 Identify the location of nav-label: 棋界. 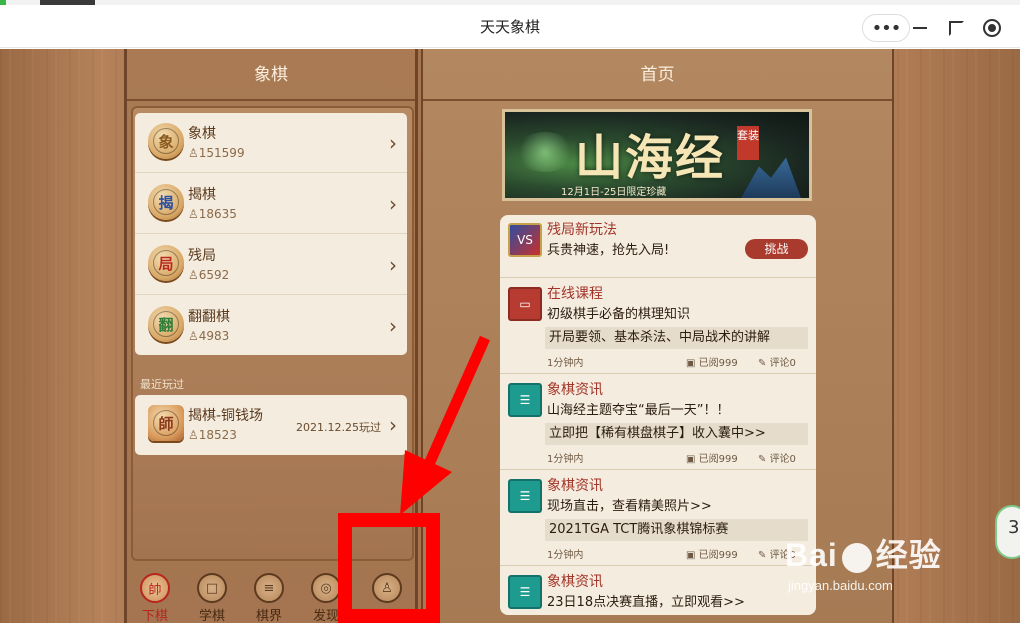
(268, 616).